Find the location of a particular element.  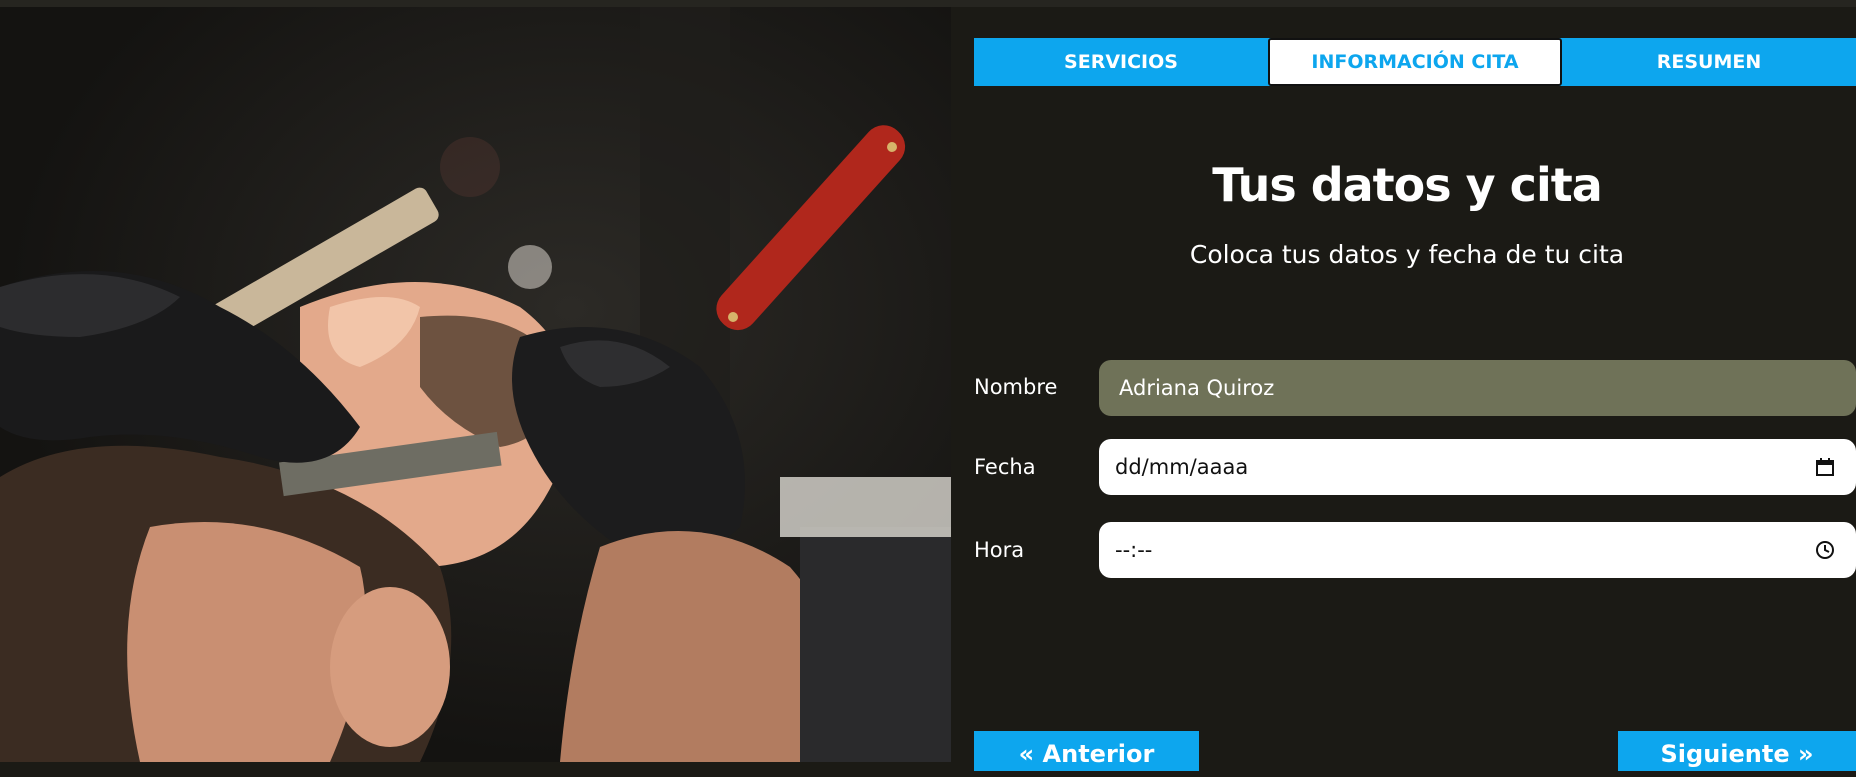

page-subtitle: Coloca tus datos y fecha de tu cita is located at coordinates (1407, 254).